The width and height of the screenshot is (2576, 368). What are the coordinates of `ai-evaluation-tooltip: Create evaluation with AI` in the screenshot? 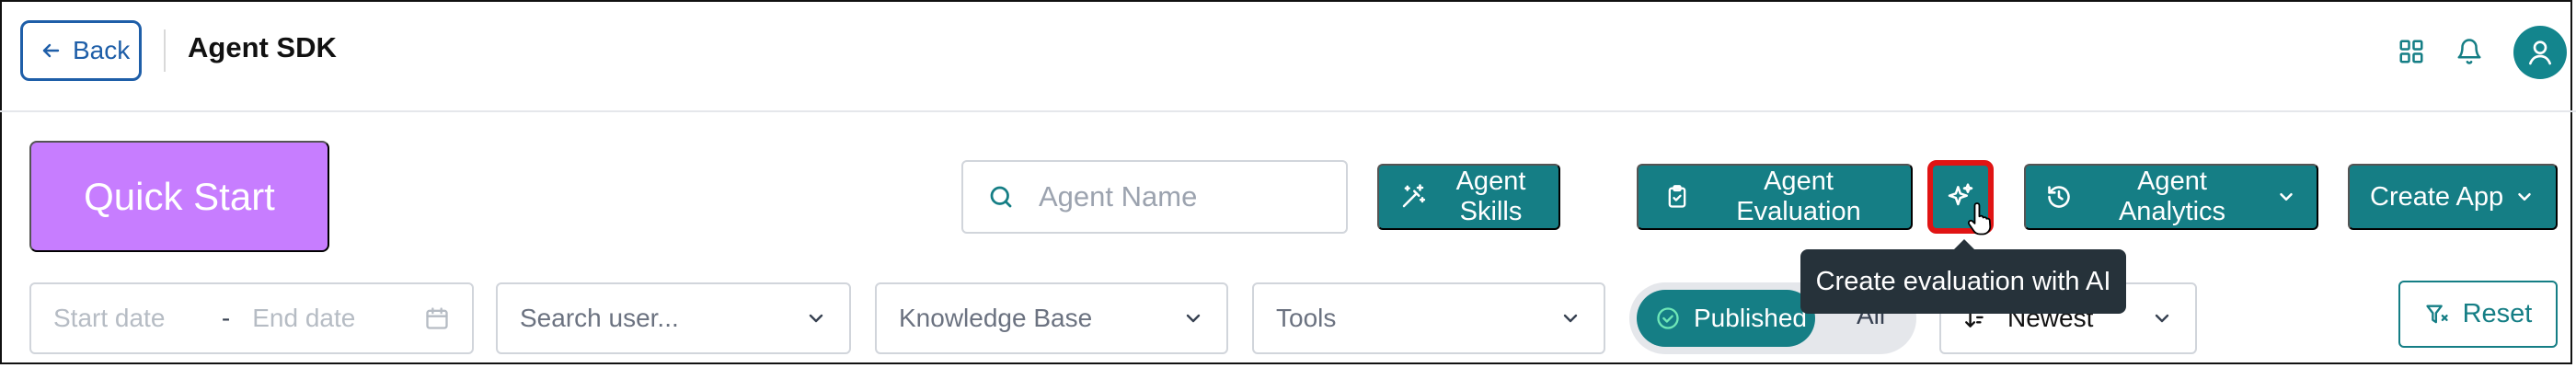 It's located at (1963, 281).